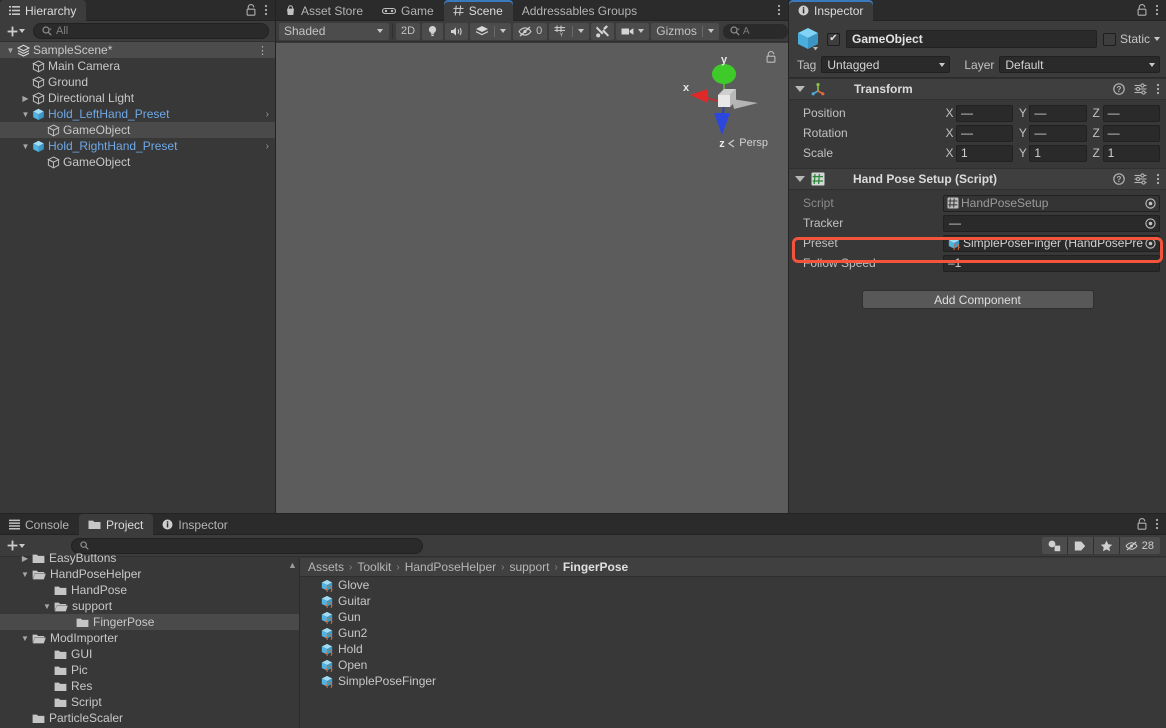 Image resolution: width=1166 pixels, height=728 pixels. I want to click on position-x-input: —, so click(985, 113).